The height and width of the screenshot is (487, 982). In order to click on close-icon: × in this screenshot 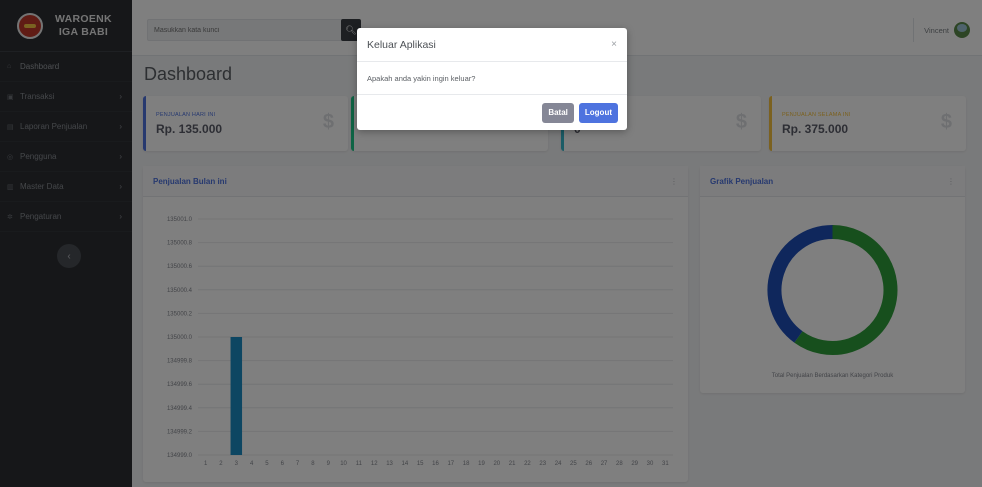, I will do `click(614, 44)`.